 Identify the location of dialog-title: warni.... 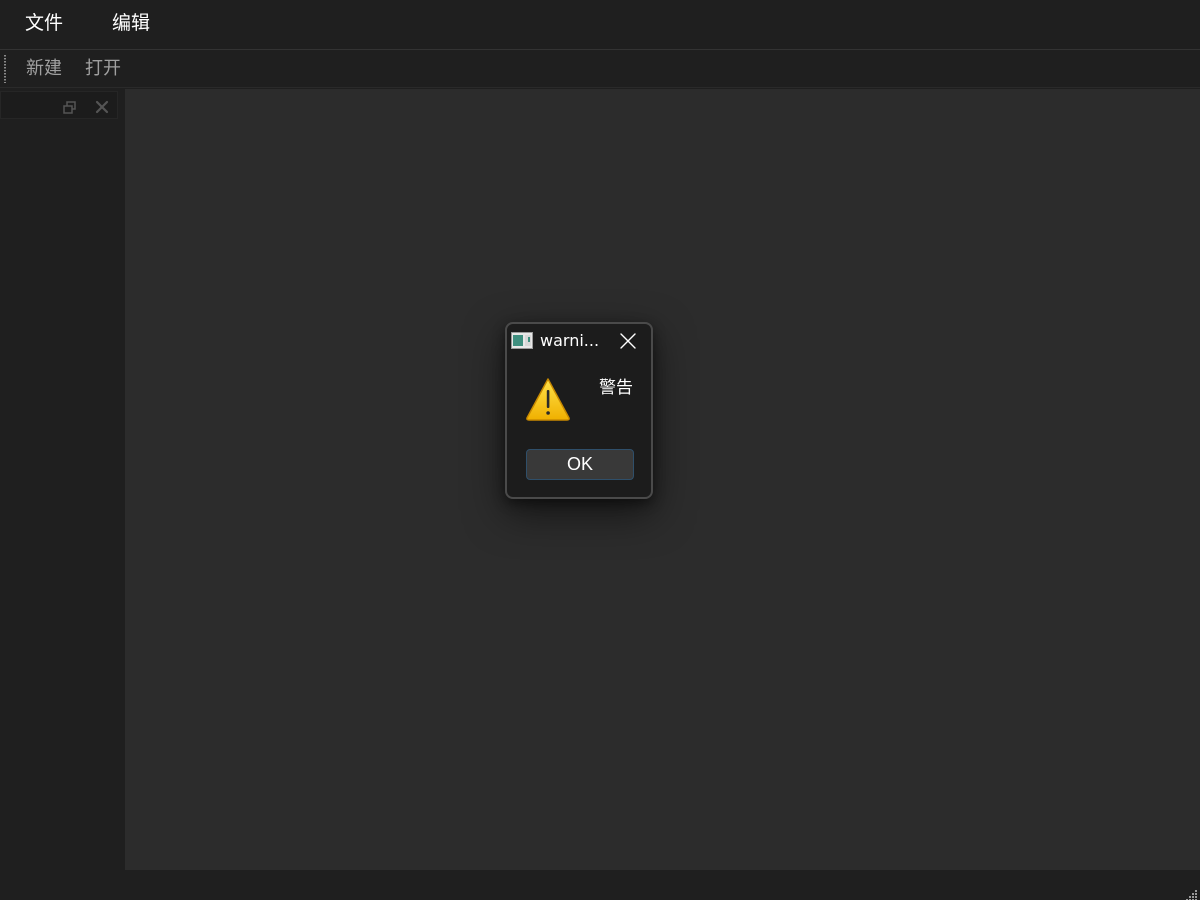
(570, 340).